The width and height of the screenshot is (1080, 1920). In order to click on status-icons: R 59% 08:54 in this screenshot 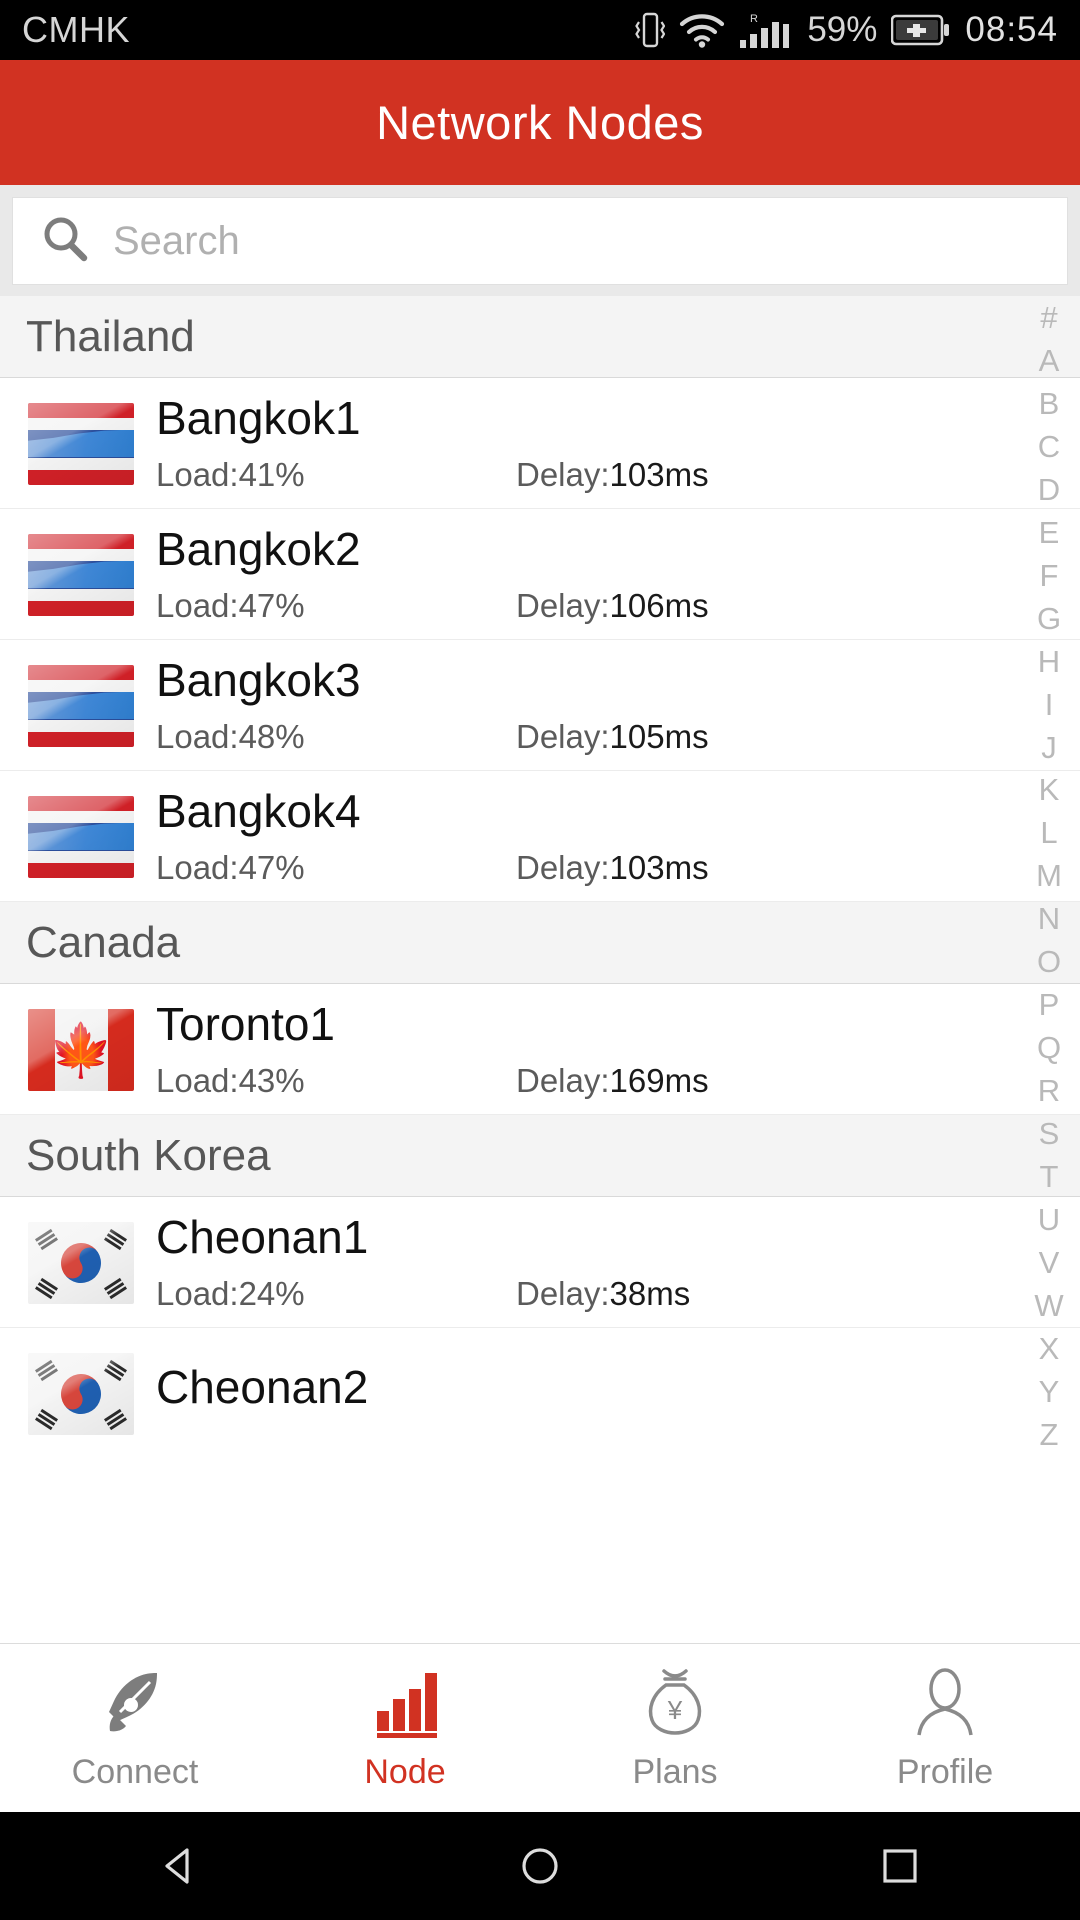, I will do `click(846, 30)`.